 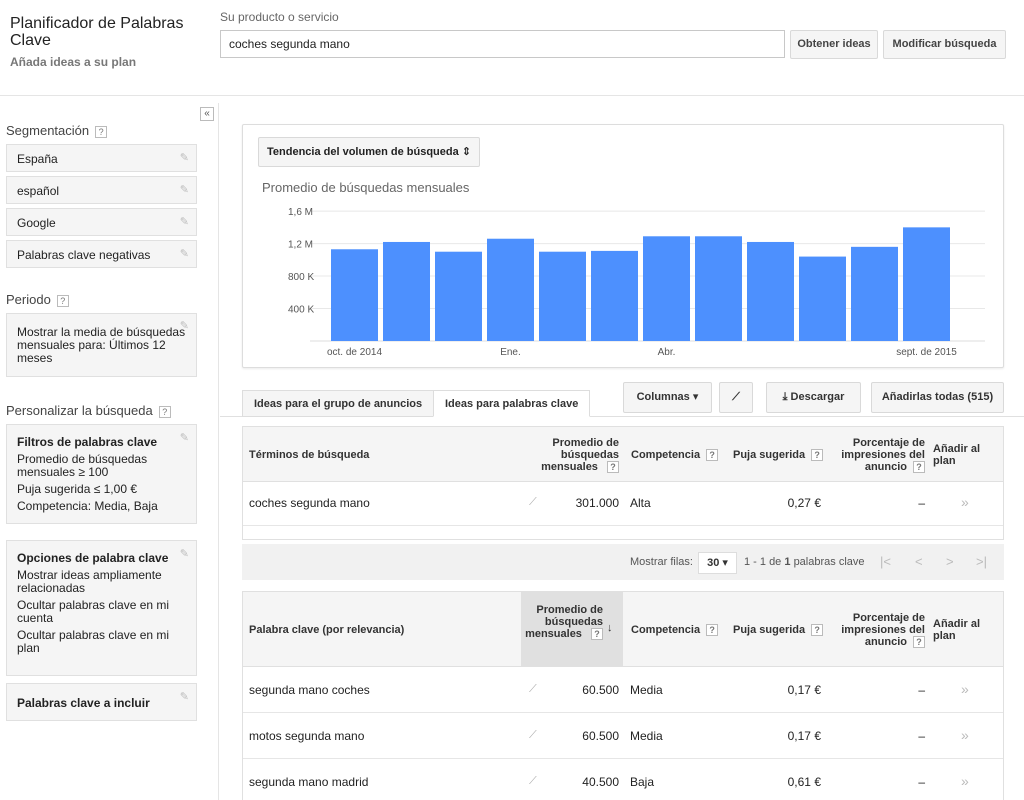 What do you see at coordinates (944, 44) in the screenshot?
I see `modify-search-button: Modificar búsqueda` at bounding box center [944, 44].